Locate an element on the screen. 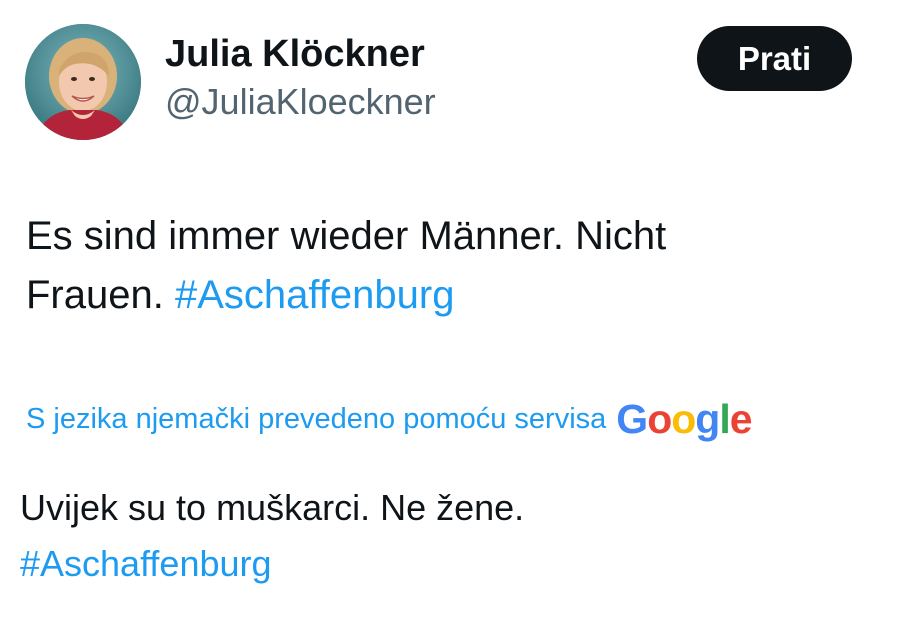 This screenshot has width=900, height=625. tweet-text-line: Frauen. #Aschaffenburg is located at coordinates (446, 295).